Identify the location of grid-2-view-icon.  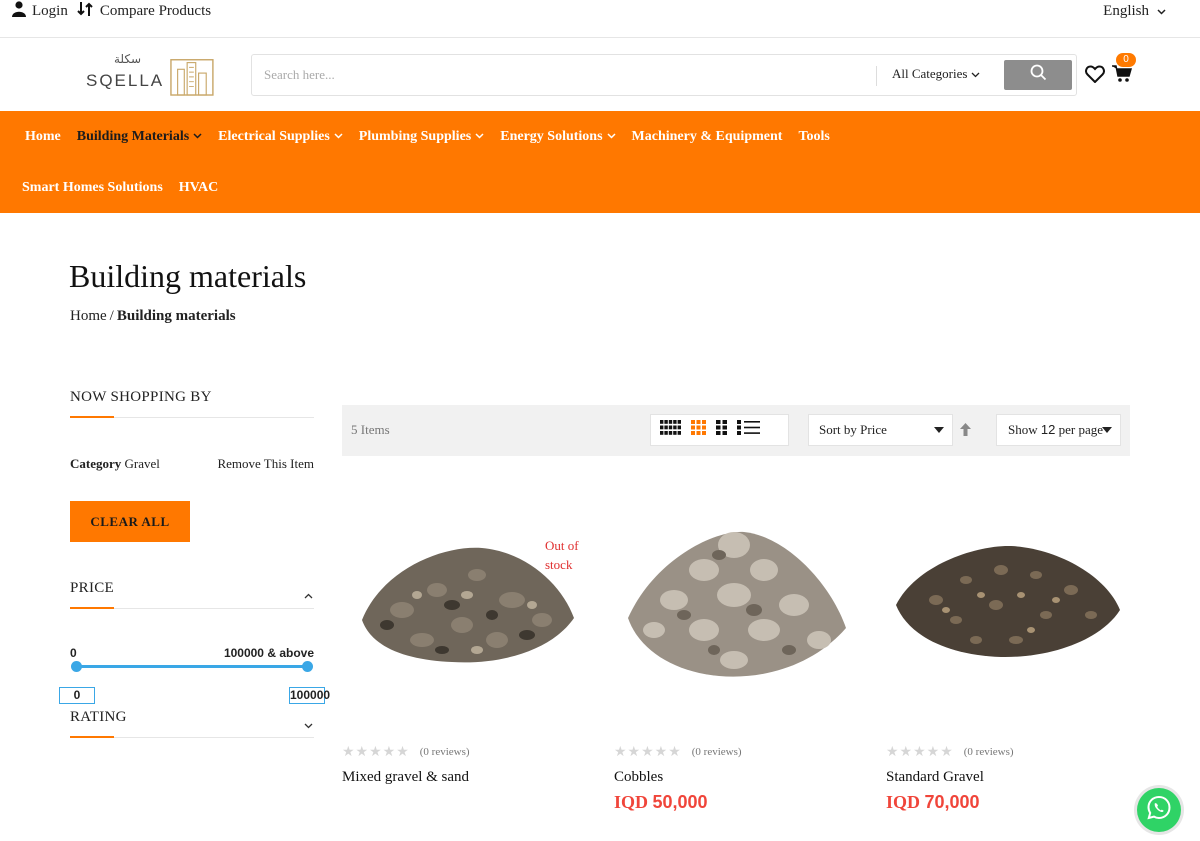
(721, 430).